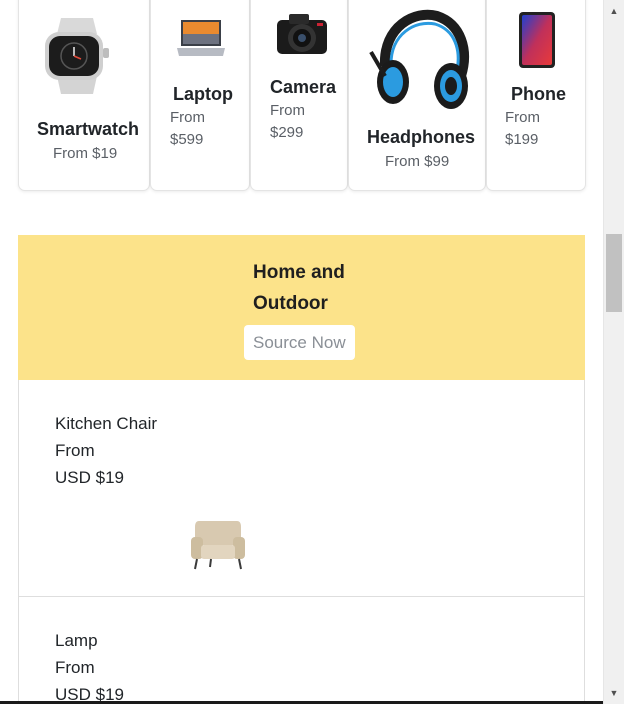  I want to click on scrollbar-thumb, so click(614, 273).